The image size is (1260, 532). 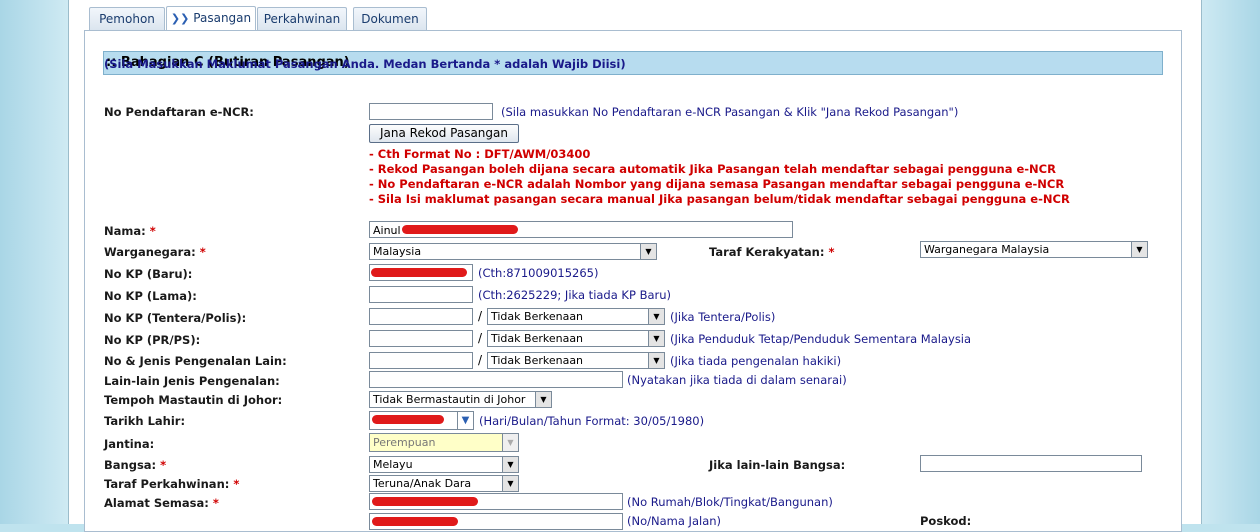 I want to click on lain-bangsa-label: Jika lain-lain Bangsa:, so click(x=777, y=465).